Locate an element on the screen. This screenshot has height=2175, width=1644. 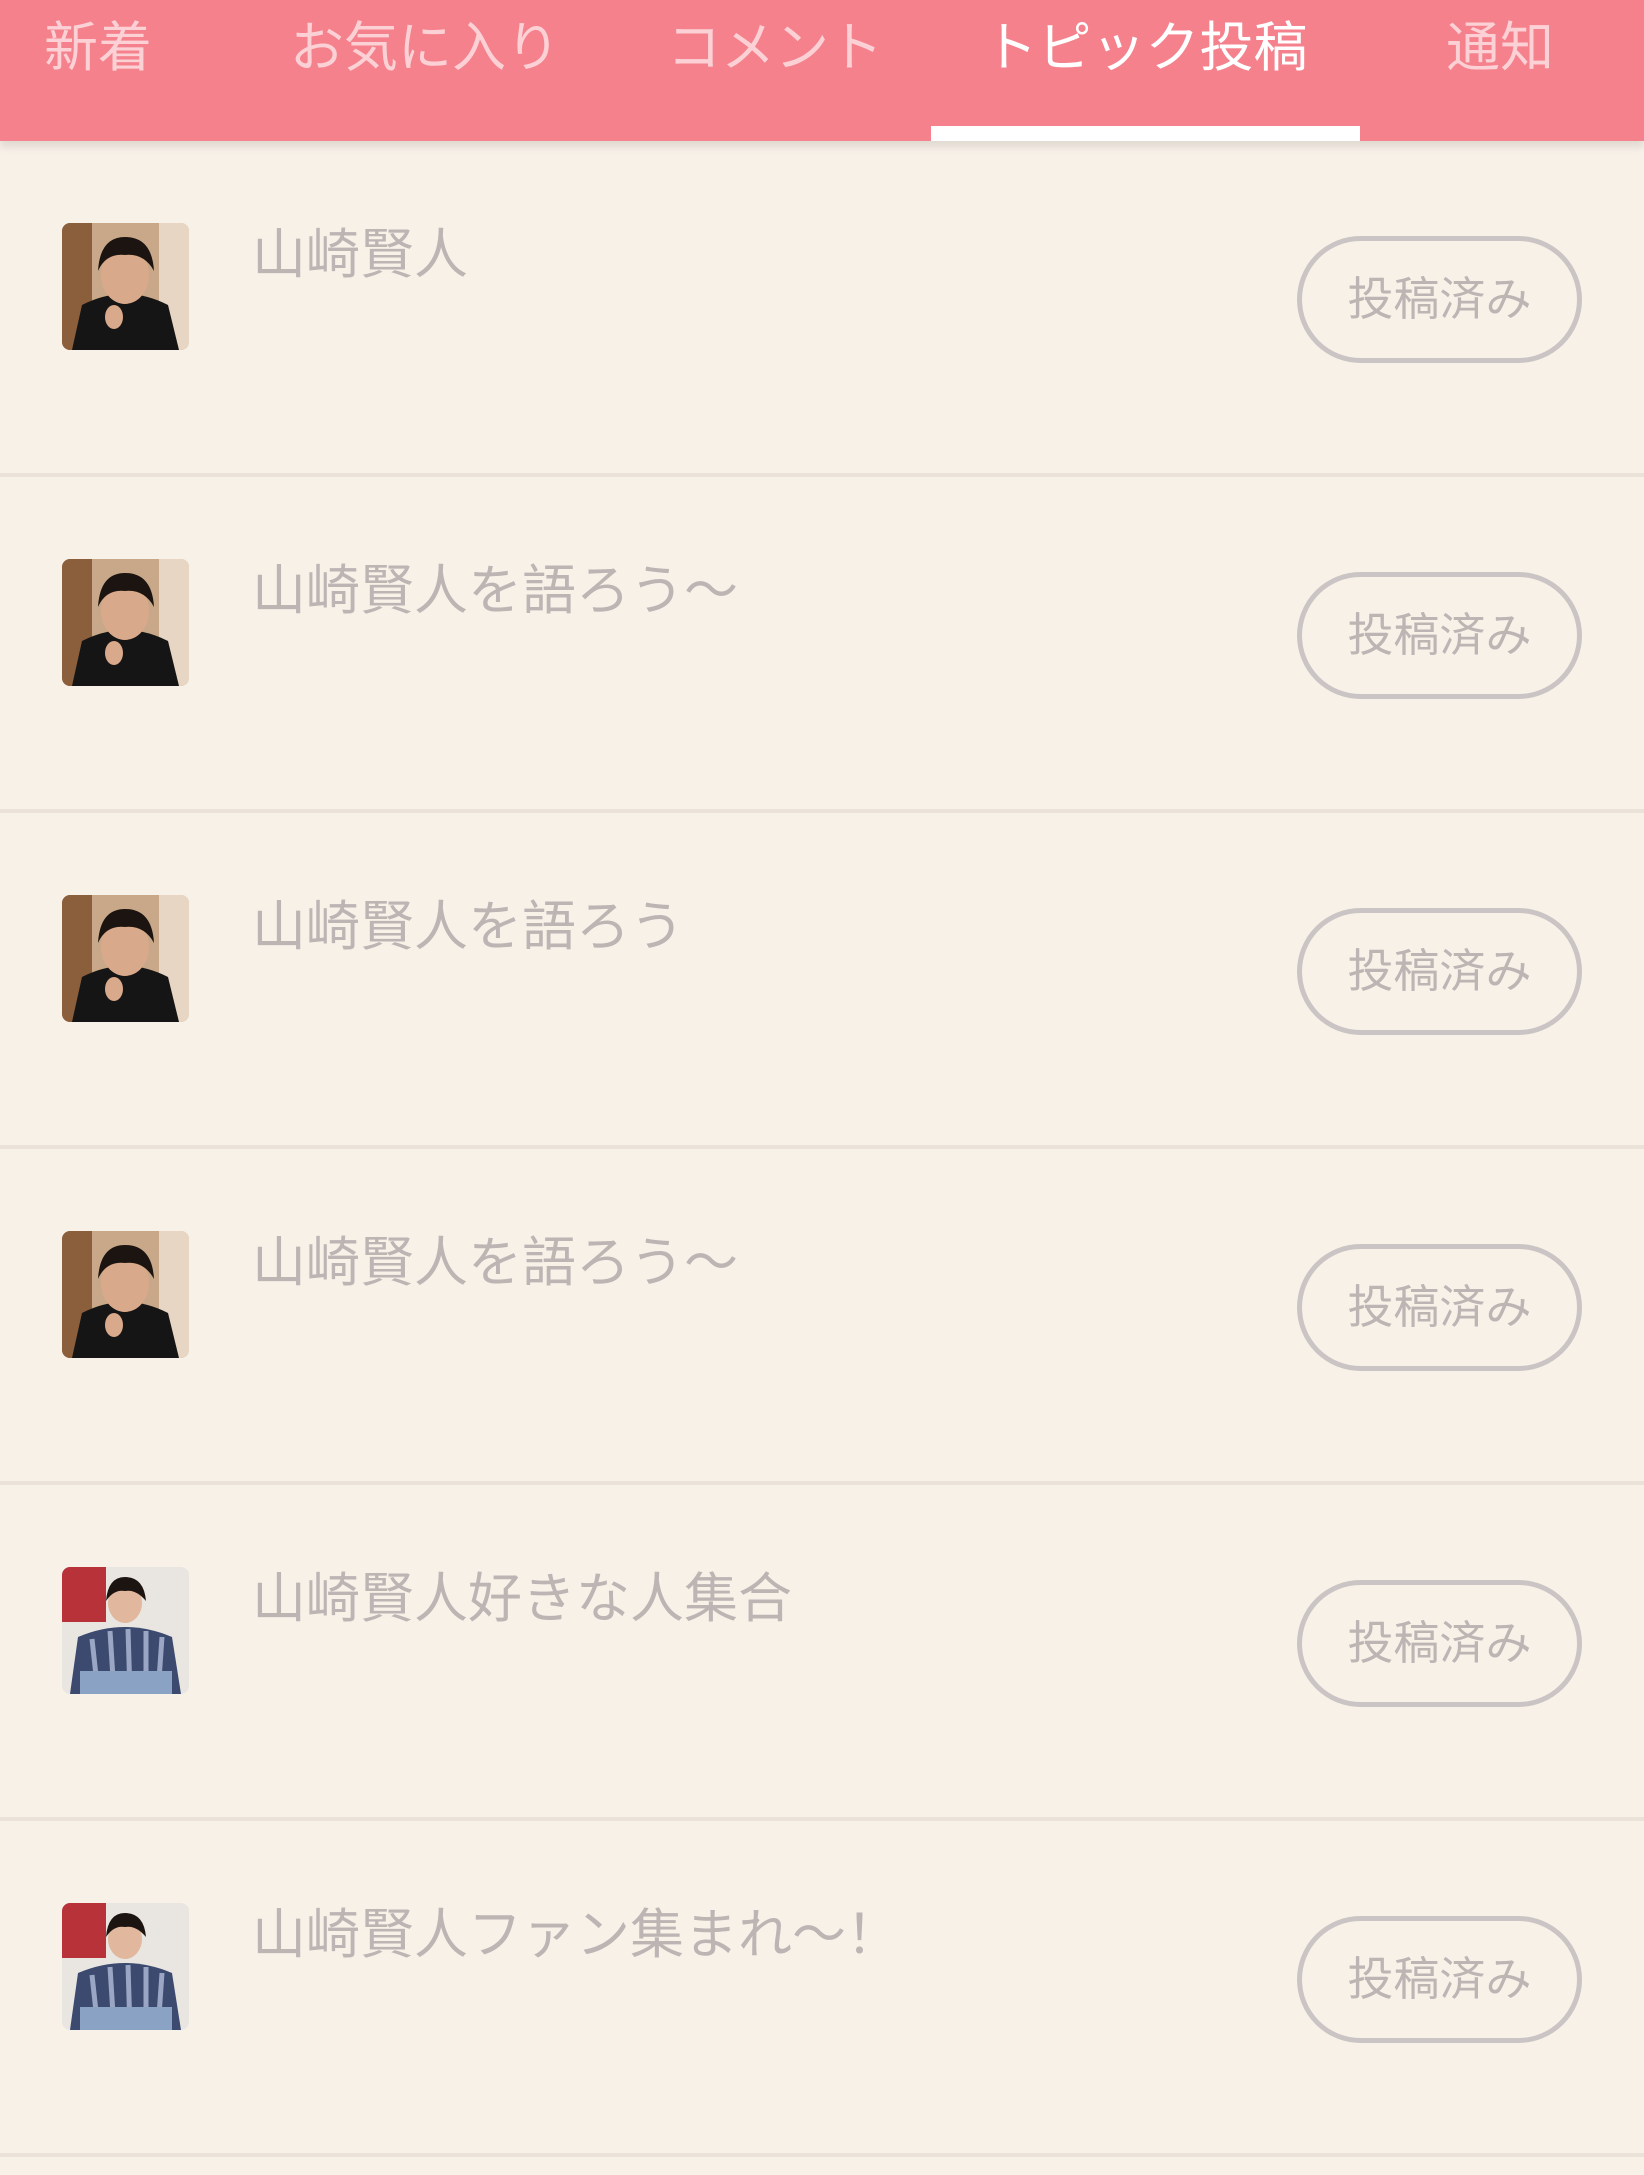
topic-title: 山崎賢人好きな人集合 is located at coordinates (522, 1598).